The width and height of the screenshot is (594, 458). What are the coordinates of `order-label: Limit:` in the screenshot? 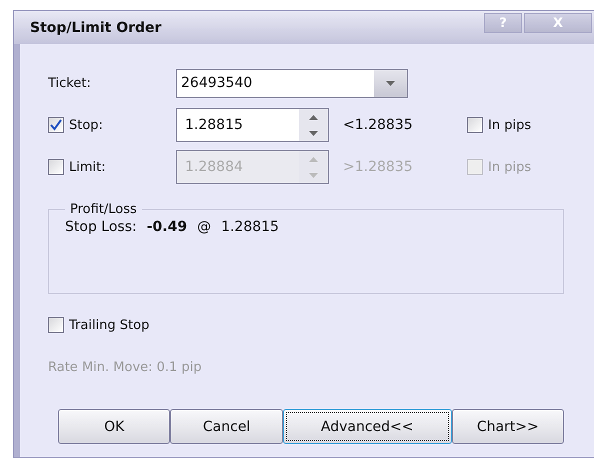 It's located at (87, 167).